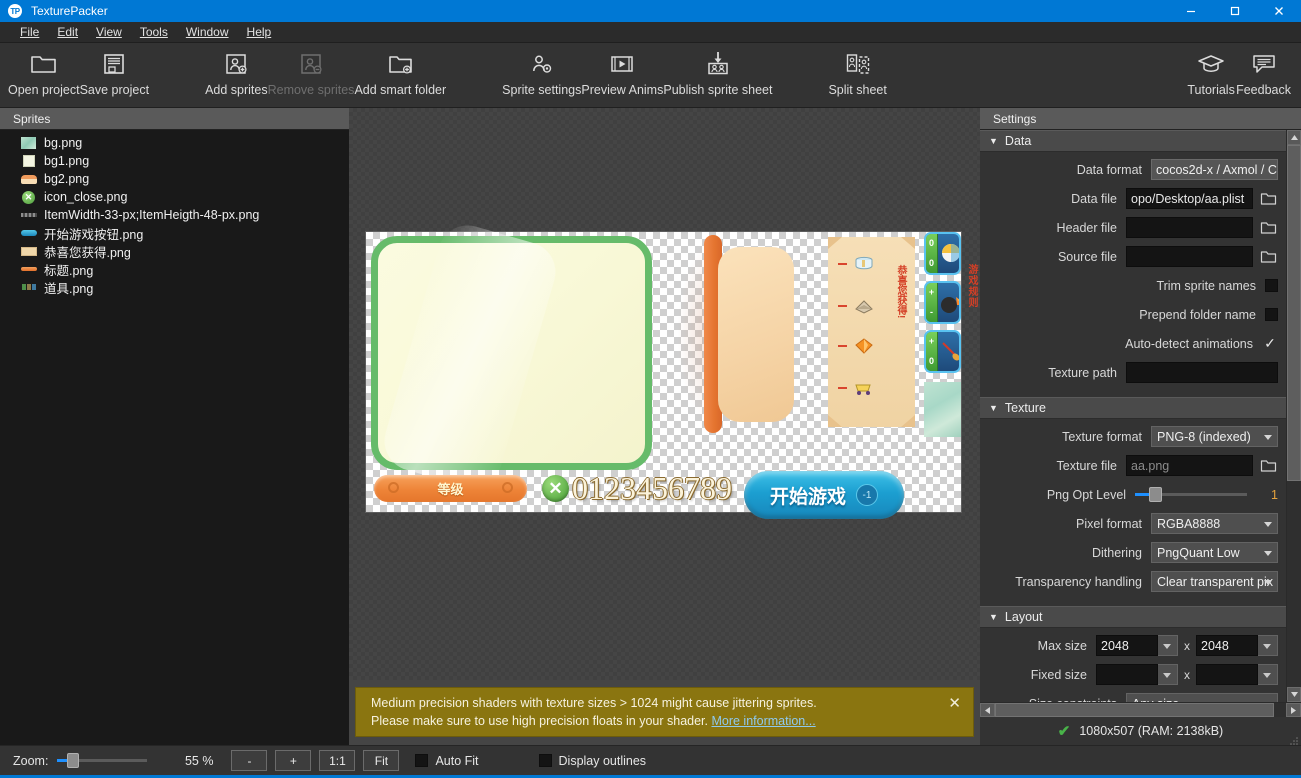 The width and height of the screenshot is (1301, 778). I want to click on settings-horizontal-scrollbar, so click(1140, 709).